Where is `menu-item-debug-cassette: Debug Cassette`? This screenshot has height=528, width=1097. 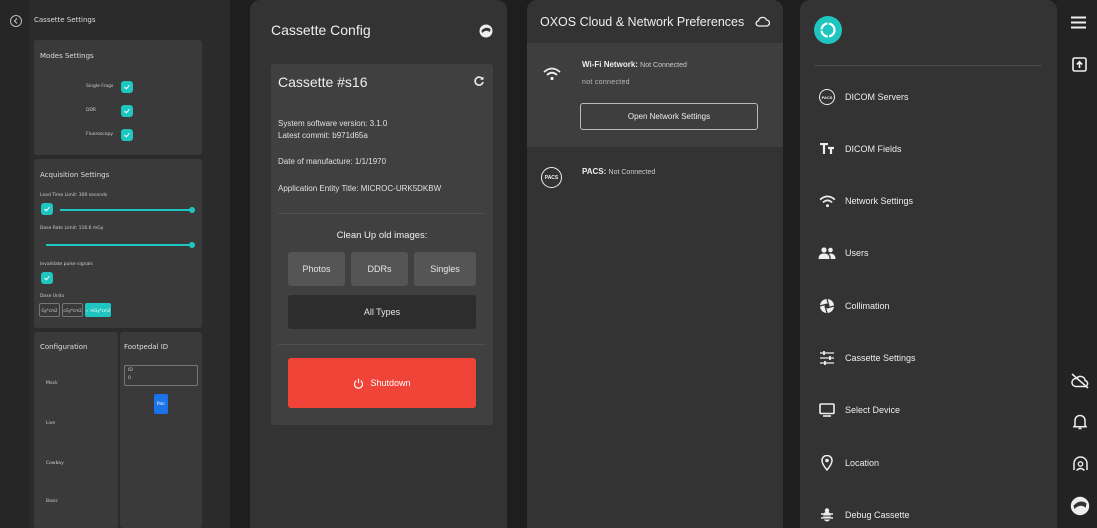 menu-item-debug-cassette: Debug Cassette is located at coordinates (864, 515).